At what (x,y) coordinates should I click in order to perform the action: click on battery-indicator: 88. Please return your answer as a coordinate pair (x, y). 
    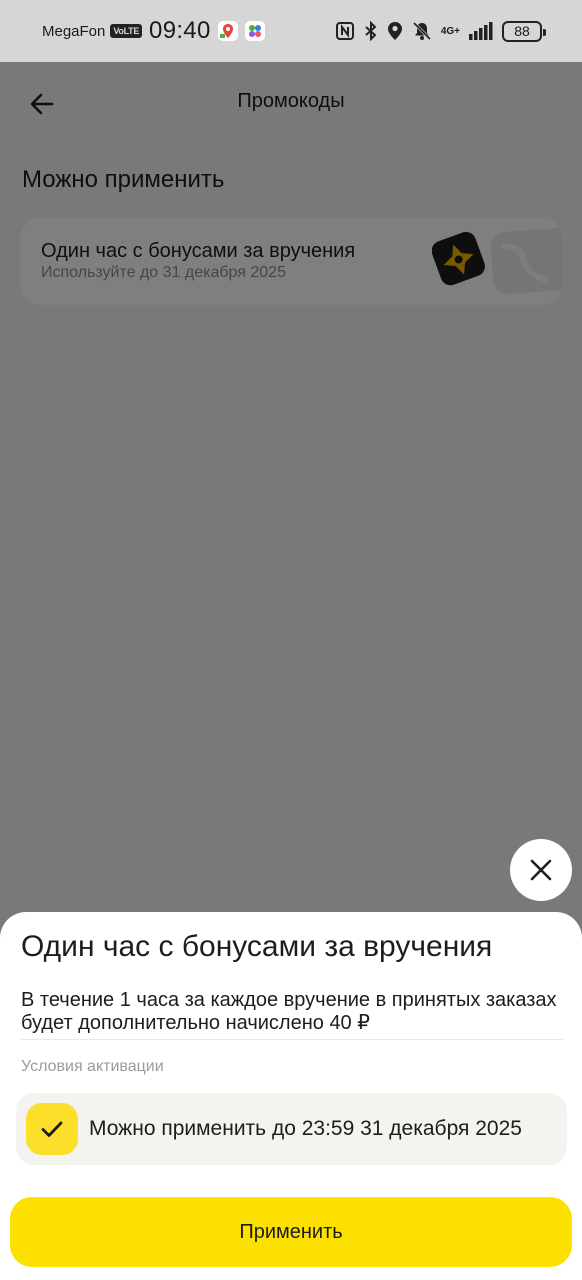
    Looking at the image, I should click on (524, 31).